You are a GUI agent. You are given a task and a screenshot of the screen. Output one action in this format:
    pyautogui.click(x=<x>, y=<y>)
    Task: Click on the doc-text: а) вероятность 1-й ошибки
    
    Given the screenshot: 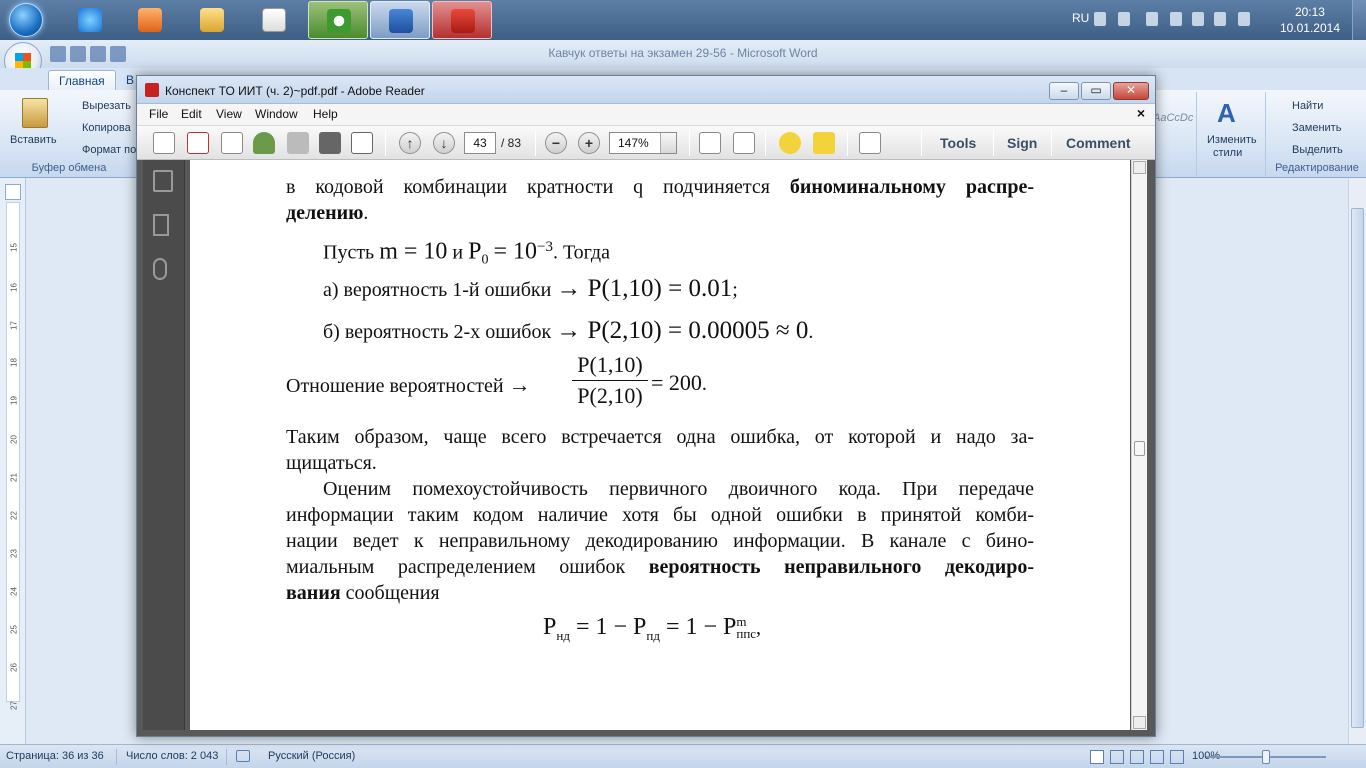 What is the action you would take?
    pyautogui.click(x=437, y=290)
    